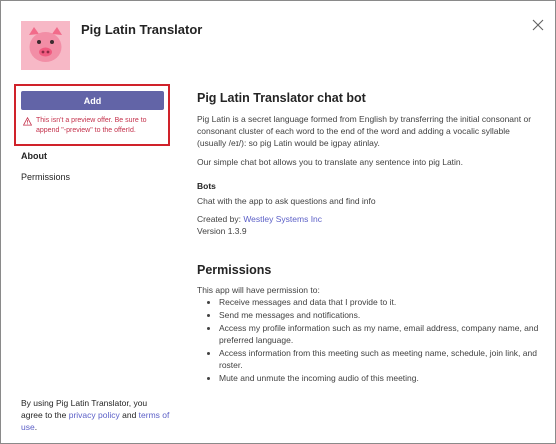 The image size is (556, 444). I want to click on pig-face-icon, so click(45, 45).